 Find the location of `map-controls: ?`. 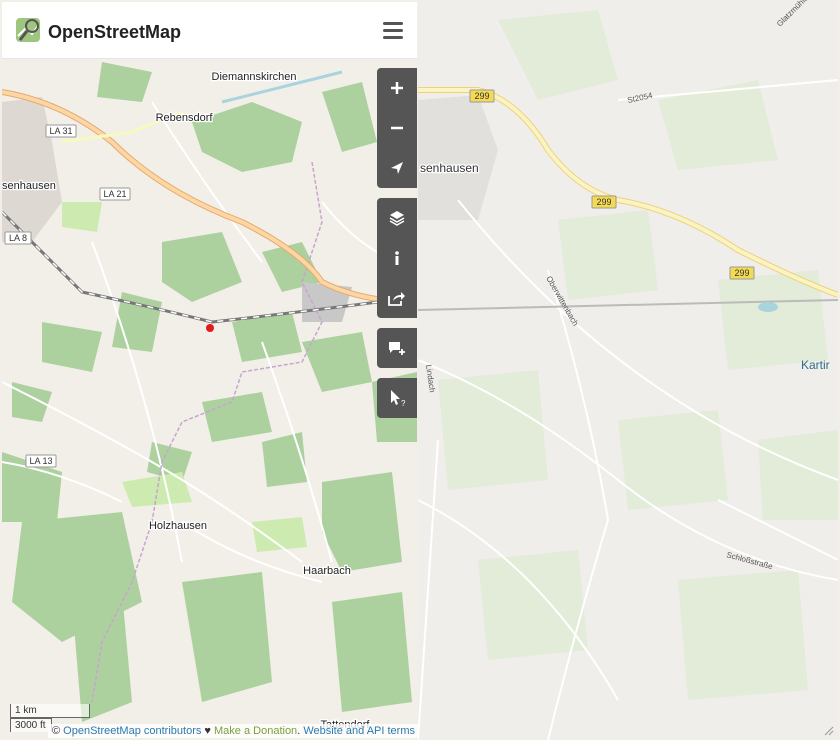

map-controls: ? is located at coordinates (397, 248).